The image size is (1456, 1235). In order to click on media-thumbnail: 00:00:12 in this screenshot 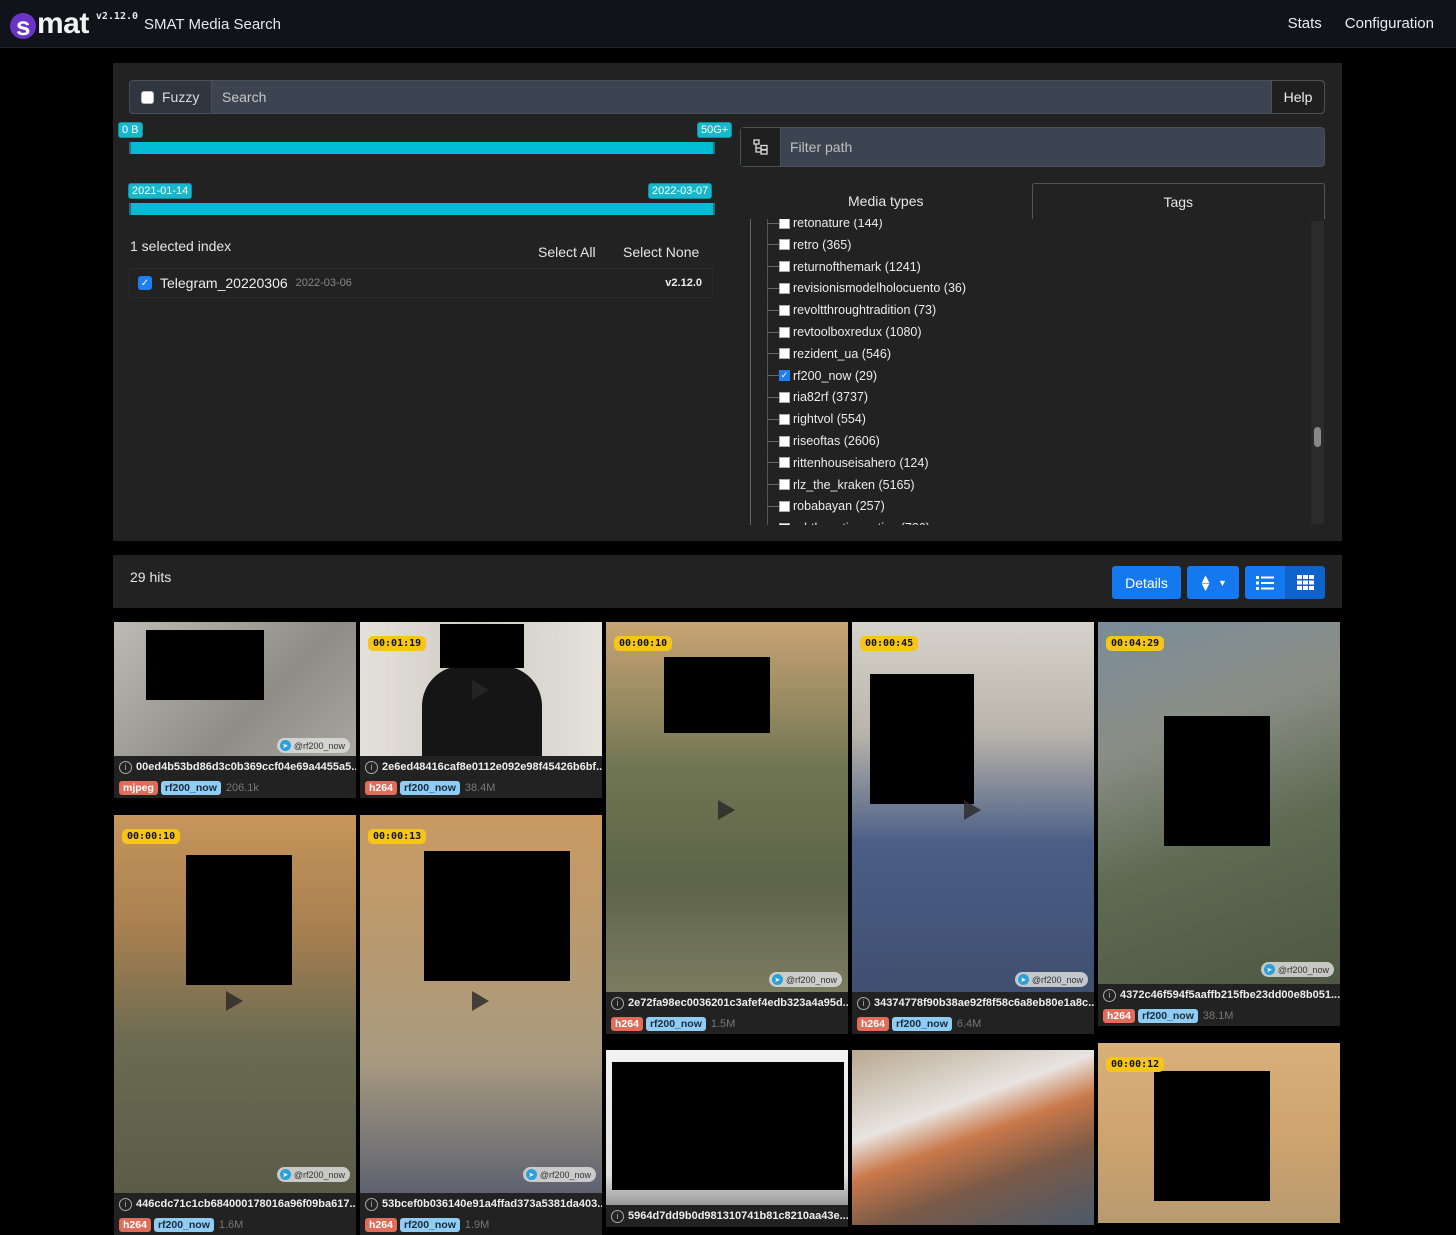, I will do `click(1219, 1133)`.